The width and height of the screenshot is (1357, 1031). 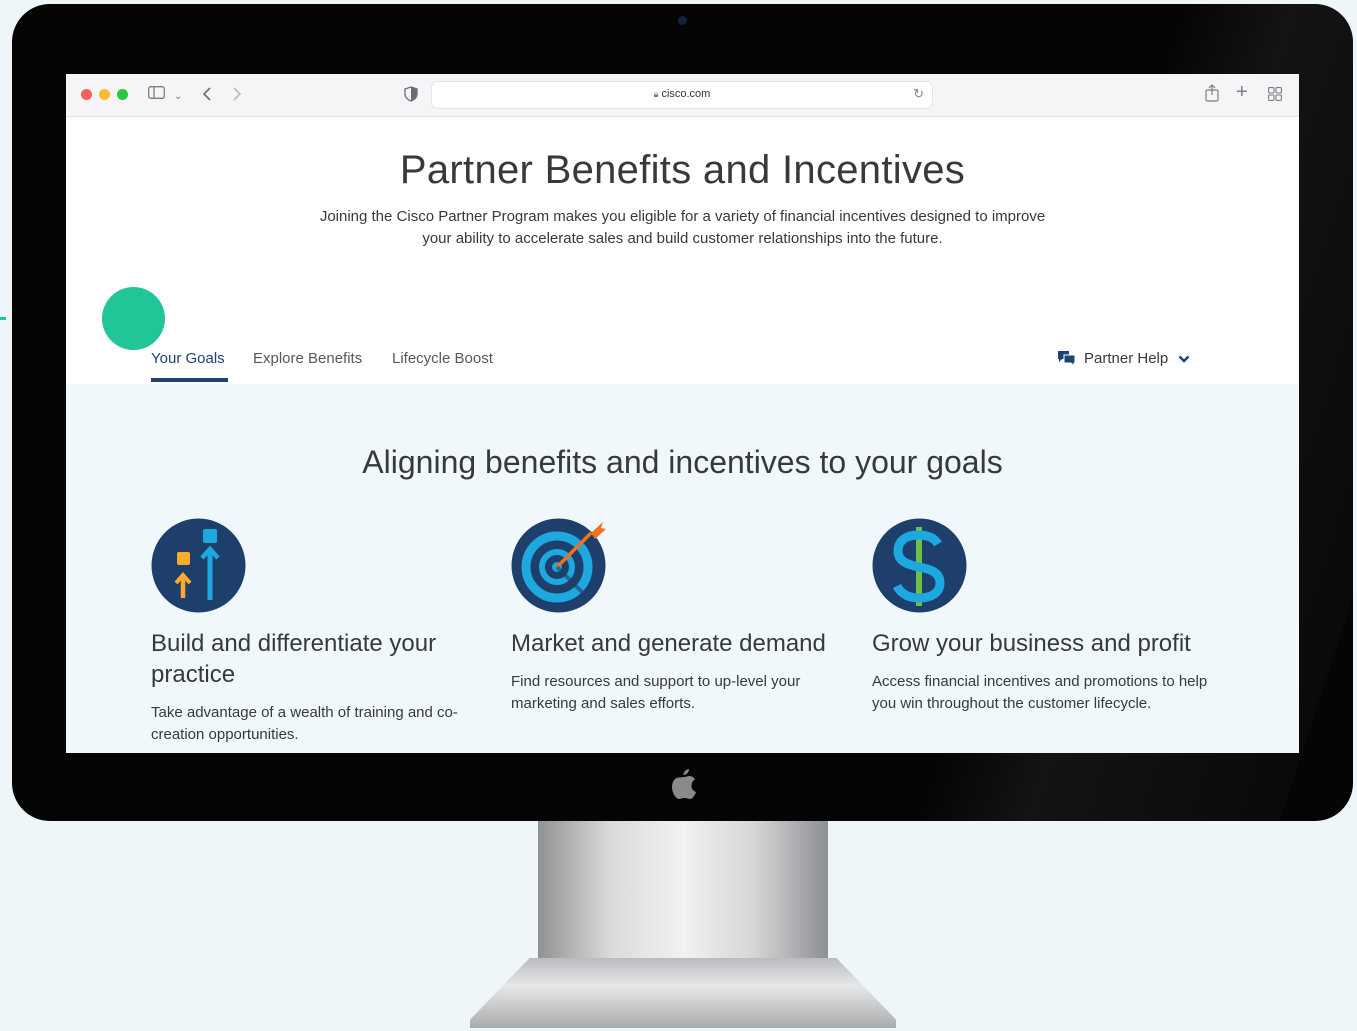 I want to click on reload-icon: ↻, so click(x=918, y=94).